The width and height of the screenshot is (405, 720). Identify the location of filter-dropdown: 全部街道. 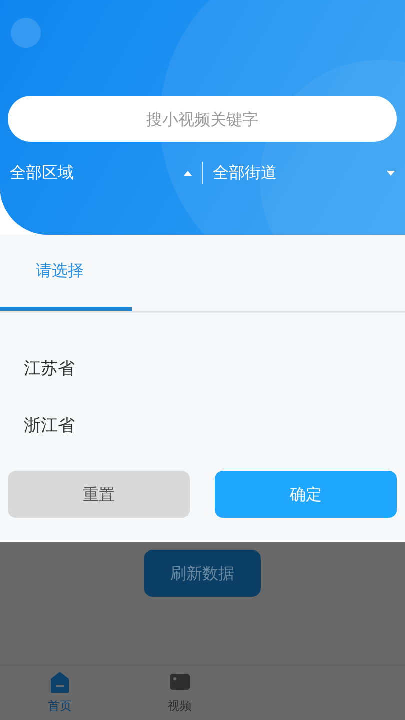
(304, 173).